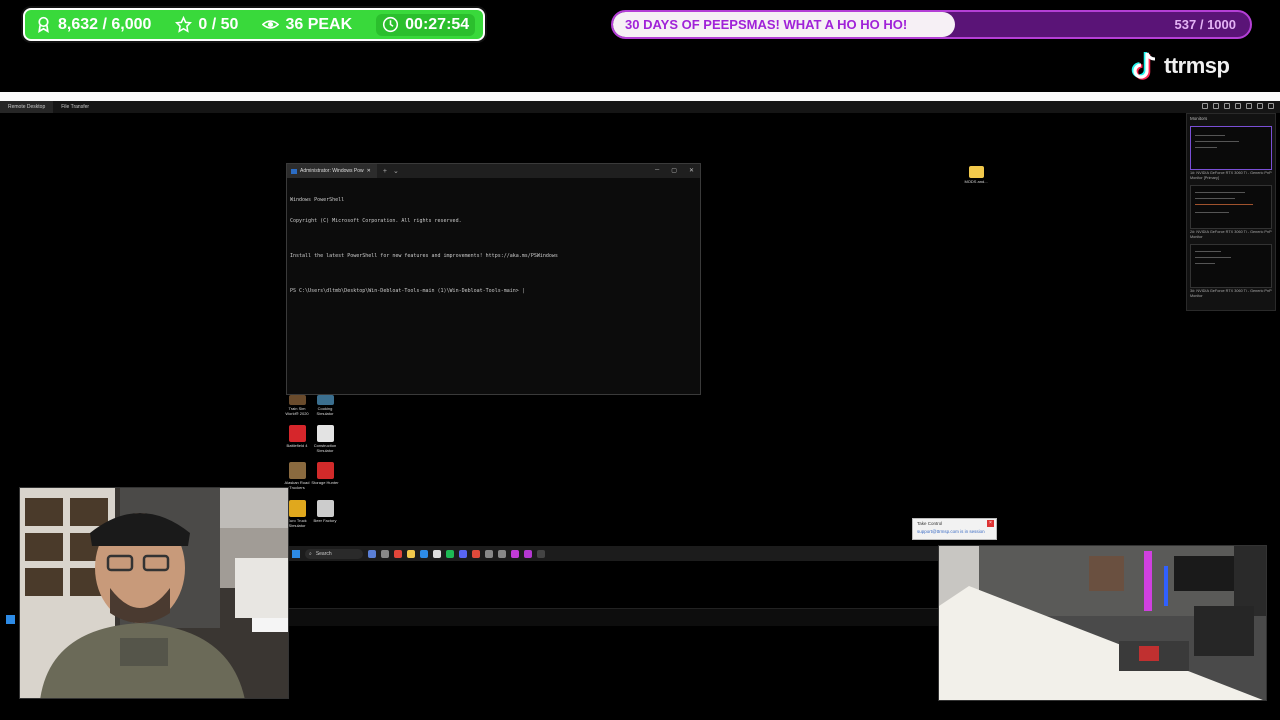  I want to click on viewers-value: 36 PEAK, so click(319, 24).